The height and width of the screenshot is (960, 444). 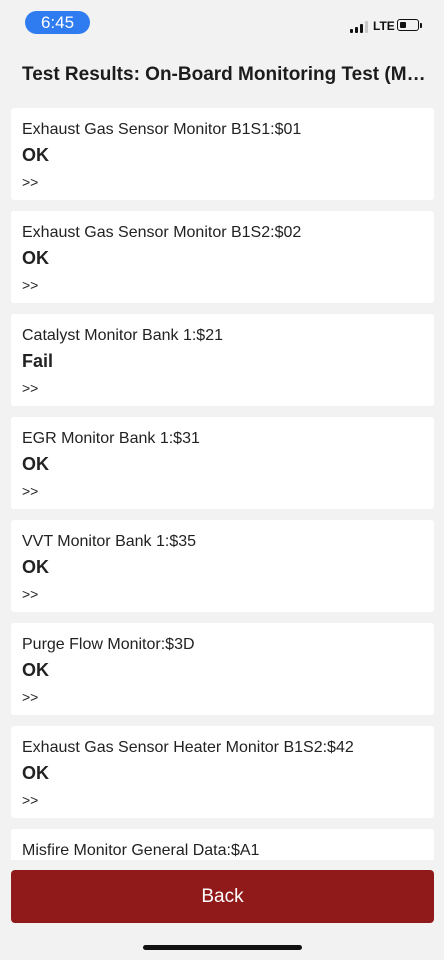 What do you see at coordinates (162, 232) in the screenshot?
I see `monitor-name: Exhaust Gas Sensor Monitor B1S2:$02` at bounding box center [162, 232].